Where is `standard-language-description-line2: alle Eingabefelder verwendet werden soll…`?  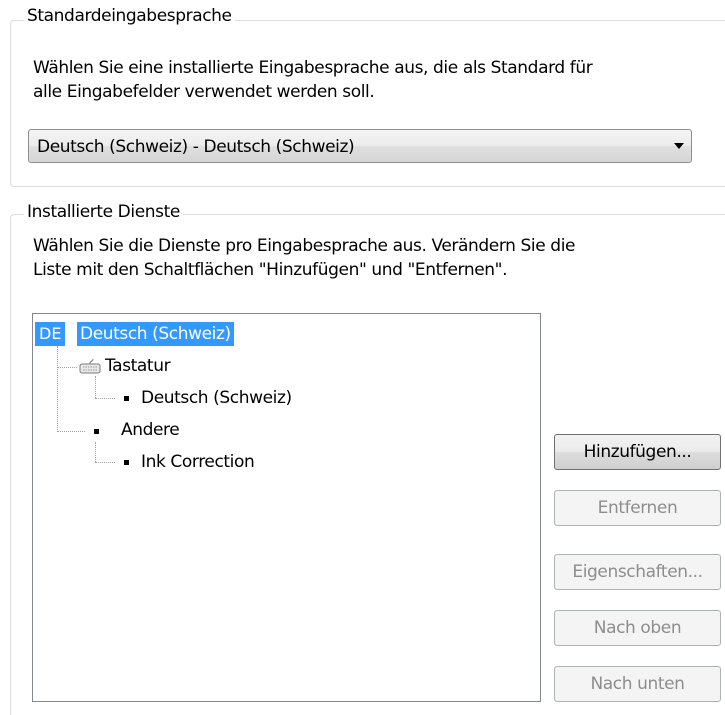
standard-language-description-line2: alle Eingabefelder verwendet werden soll… is located at coordinates (204, 92).